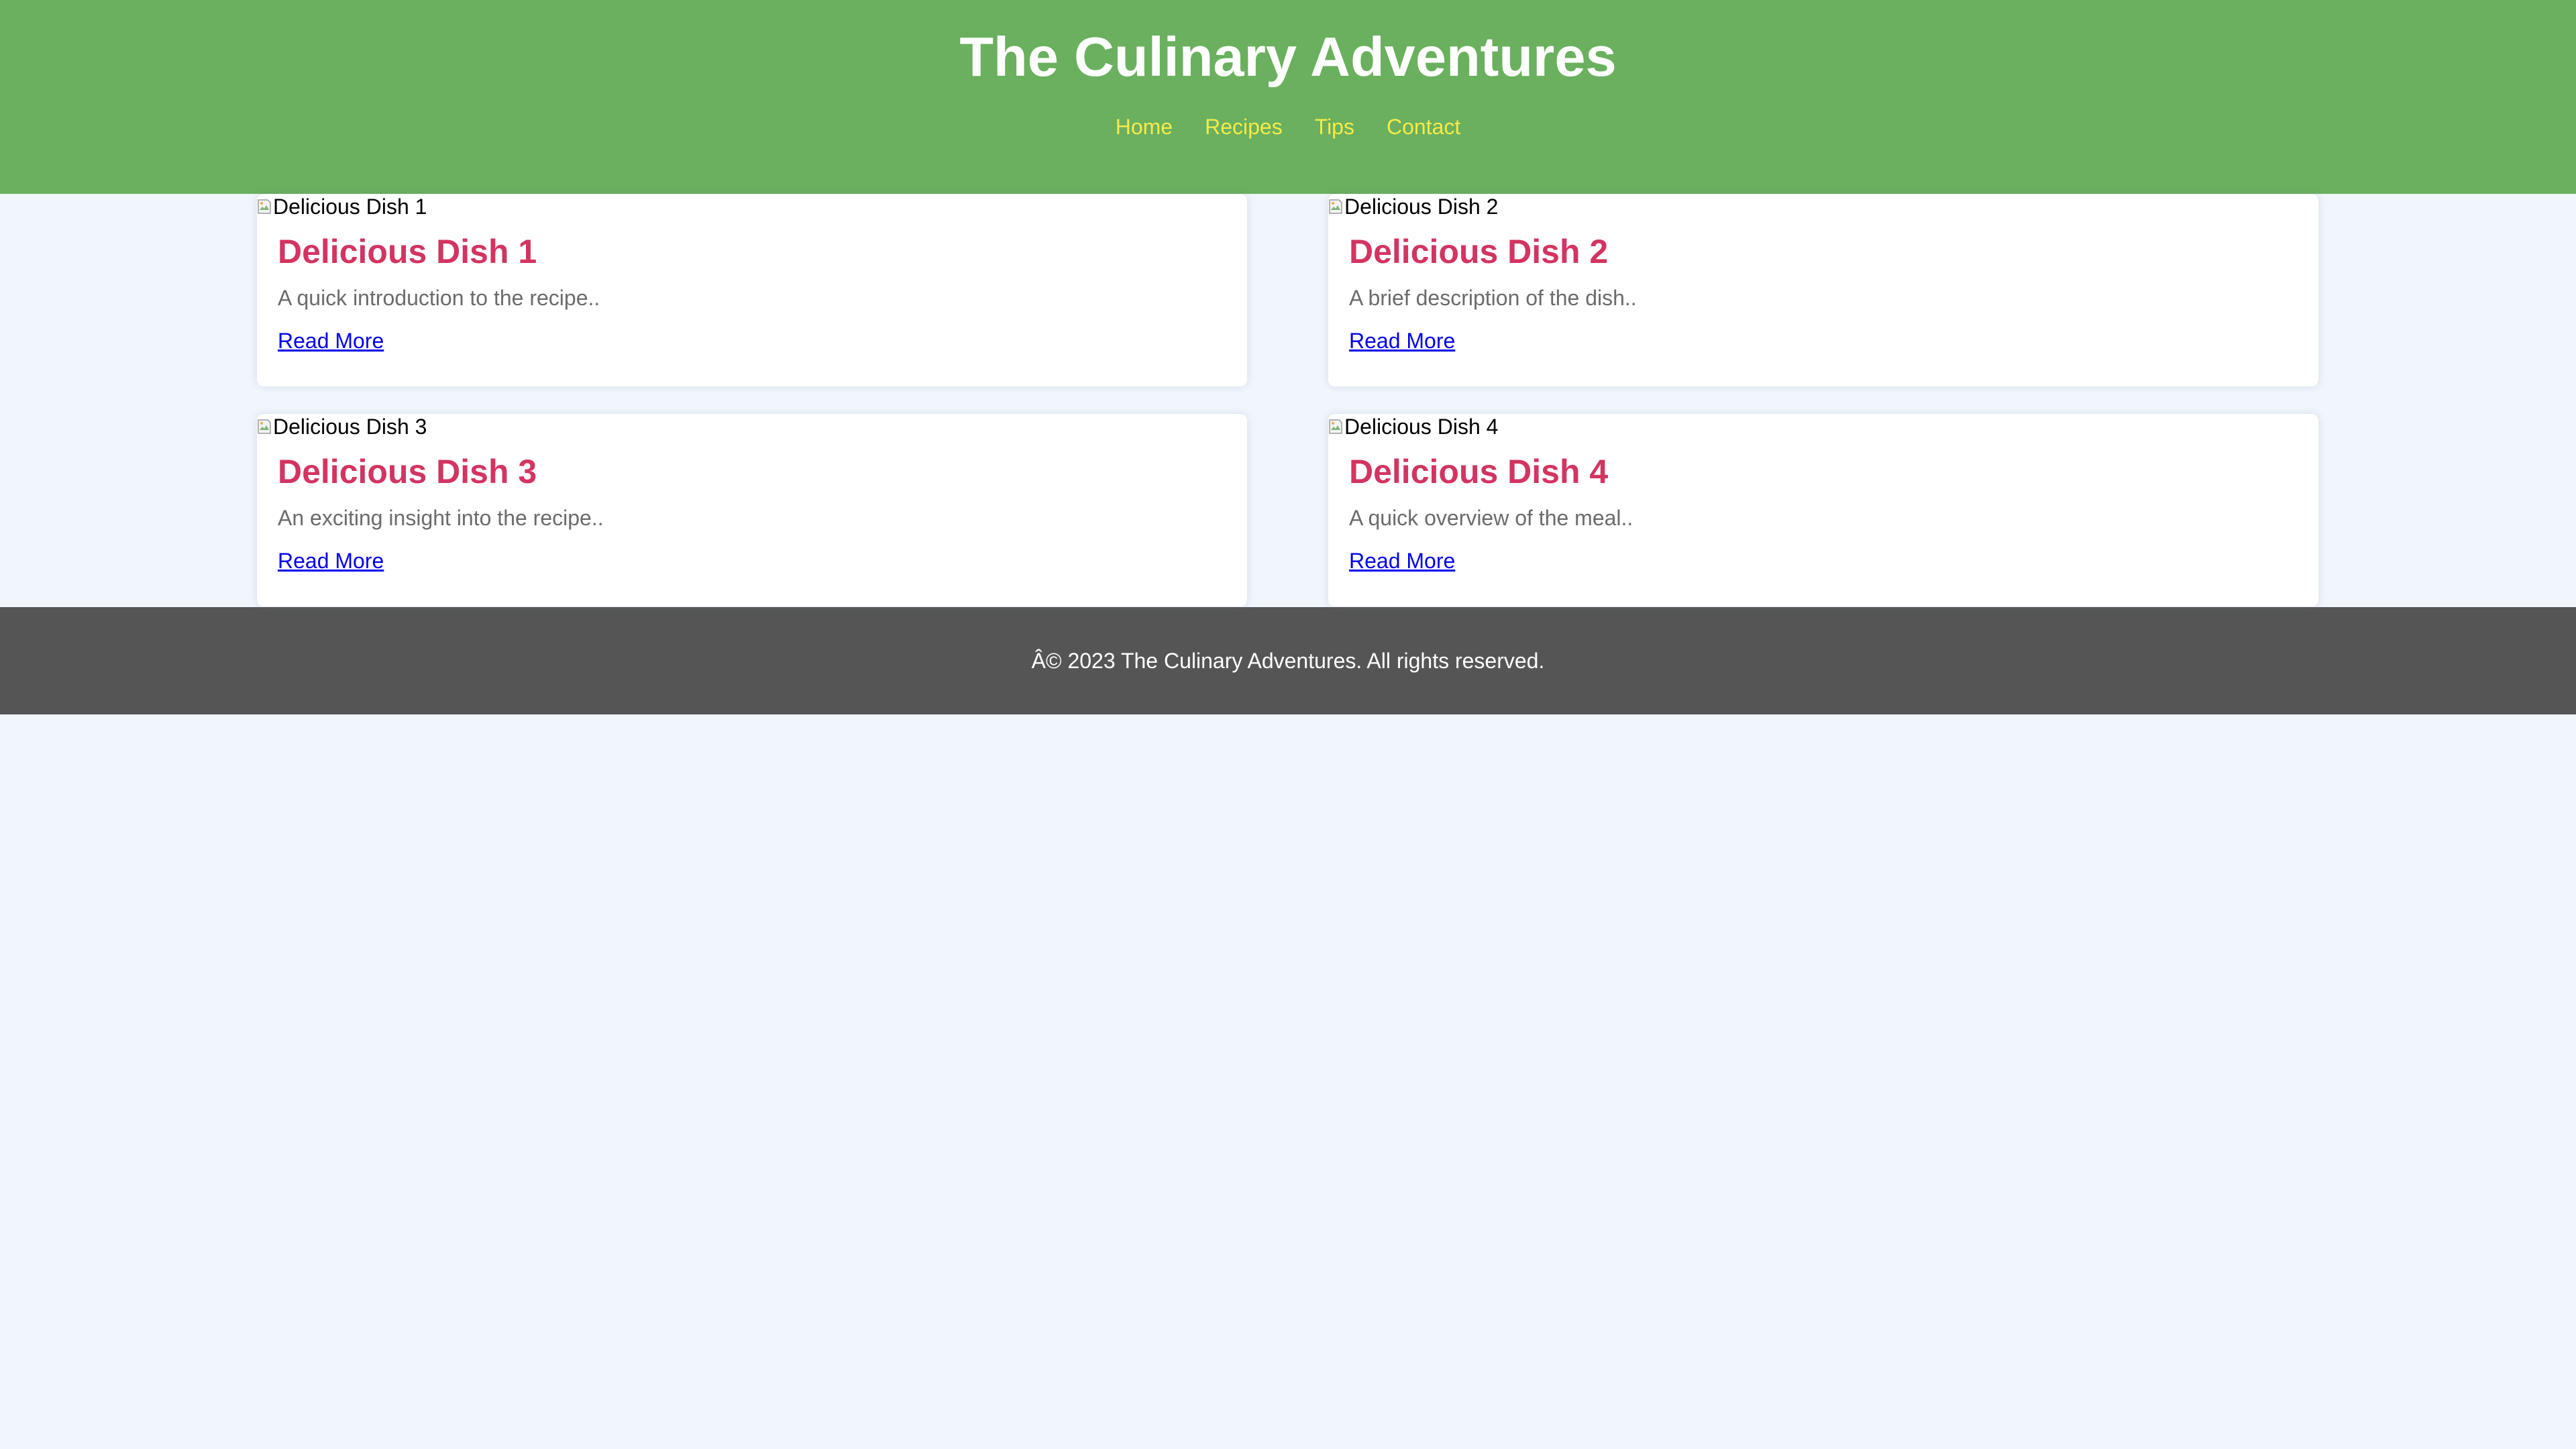  What do you see at coordinates (1334, 126) in the screenshot?
I see `nav-link-tips: Tips` at bounding box center [1334, 126].